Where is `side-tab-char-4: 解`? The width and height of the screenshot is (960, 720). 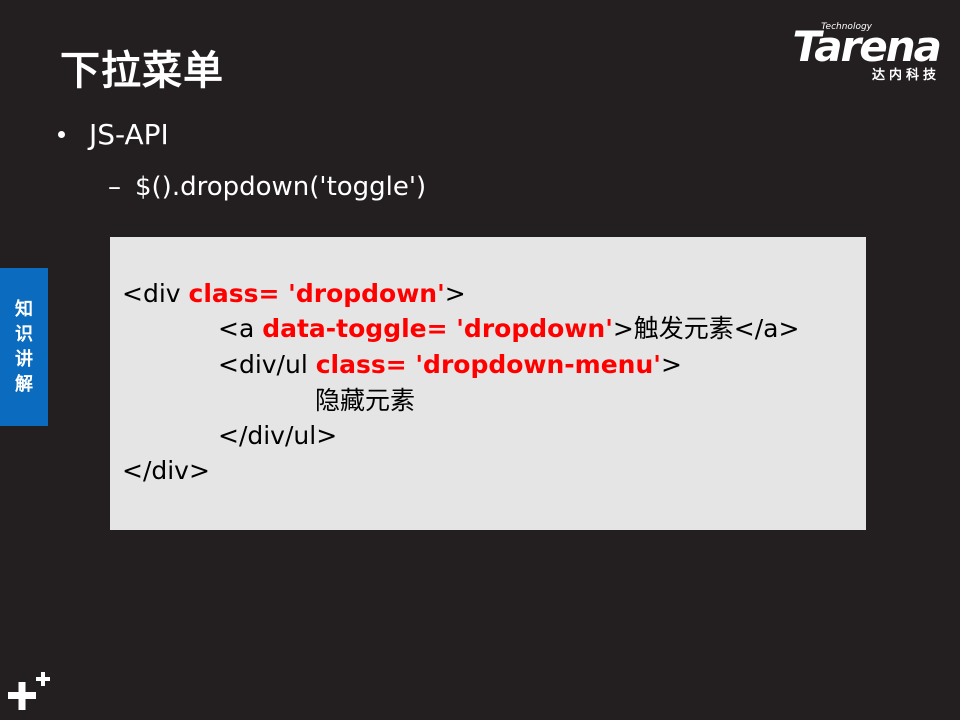
side-tab-char-4: 解 is located at coordinates (24, 384).